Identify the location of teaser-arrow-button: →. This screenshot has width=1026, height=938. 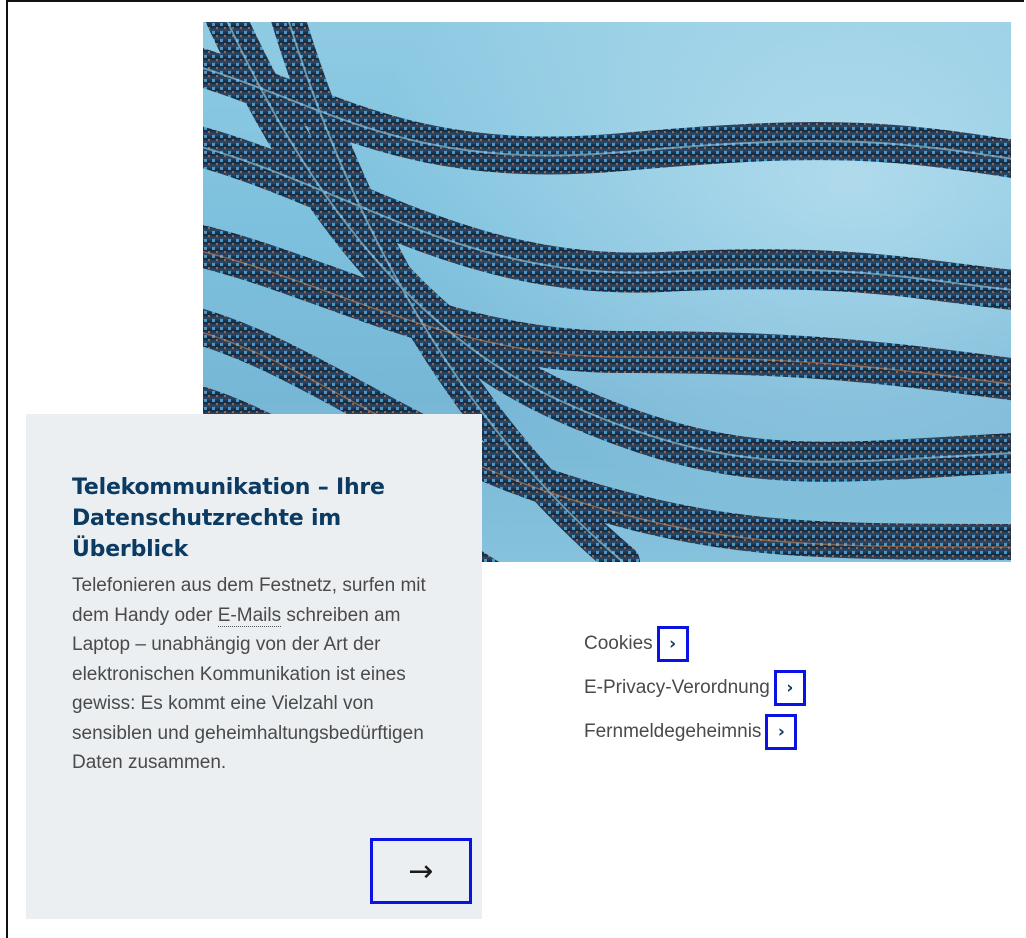
(421, 871).